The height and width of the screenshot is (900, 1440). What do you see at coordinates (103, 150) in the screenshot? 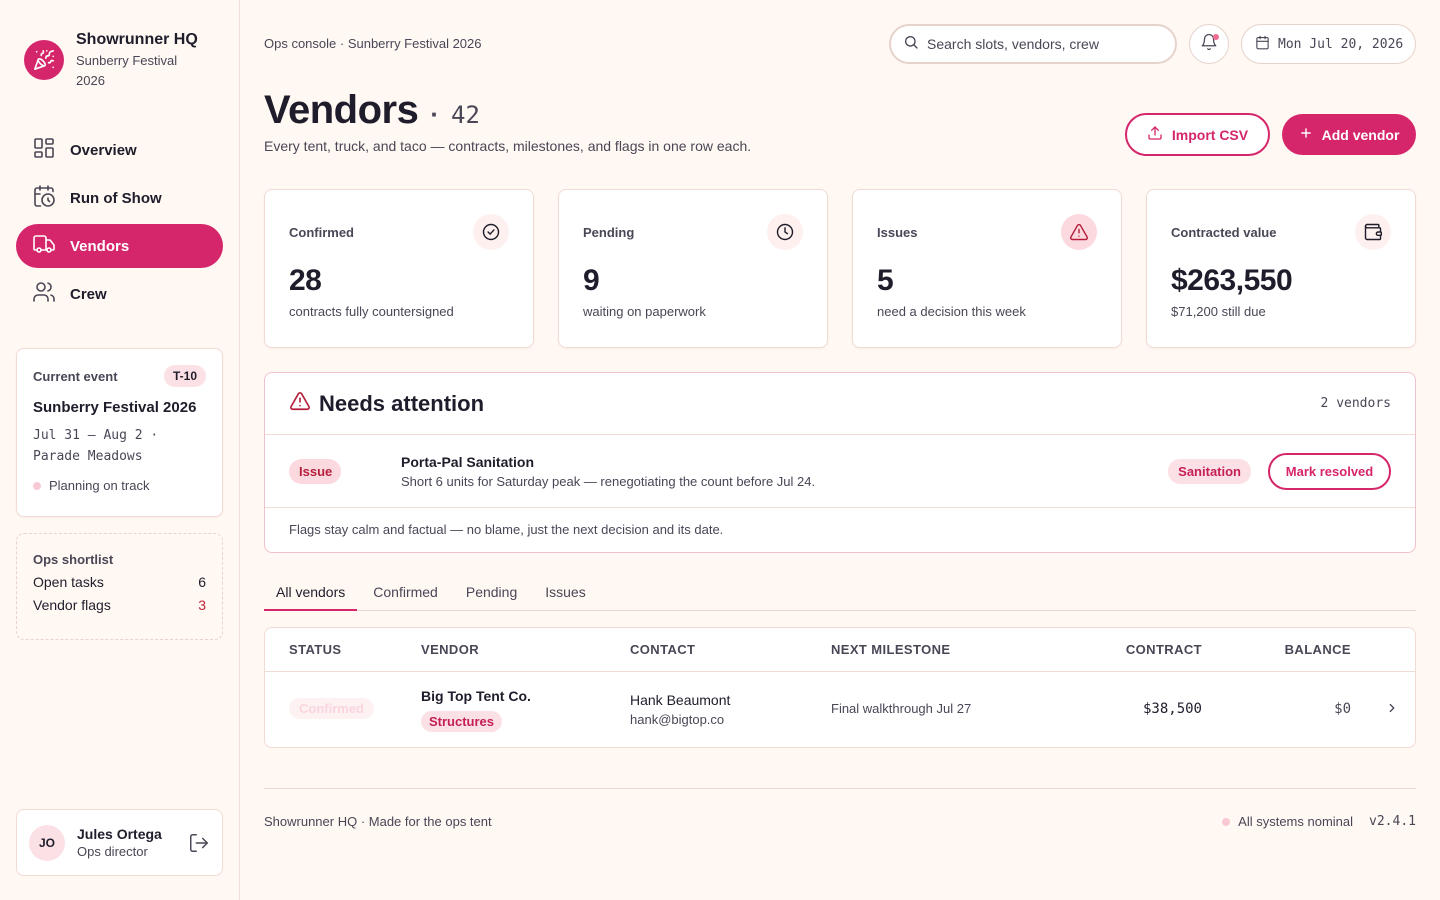
I see `nav-label-overview: Overview` at bounding box center [103, 150].